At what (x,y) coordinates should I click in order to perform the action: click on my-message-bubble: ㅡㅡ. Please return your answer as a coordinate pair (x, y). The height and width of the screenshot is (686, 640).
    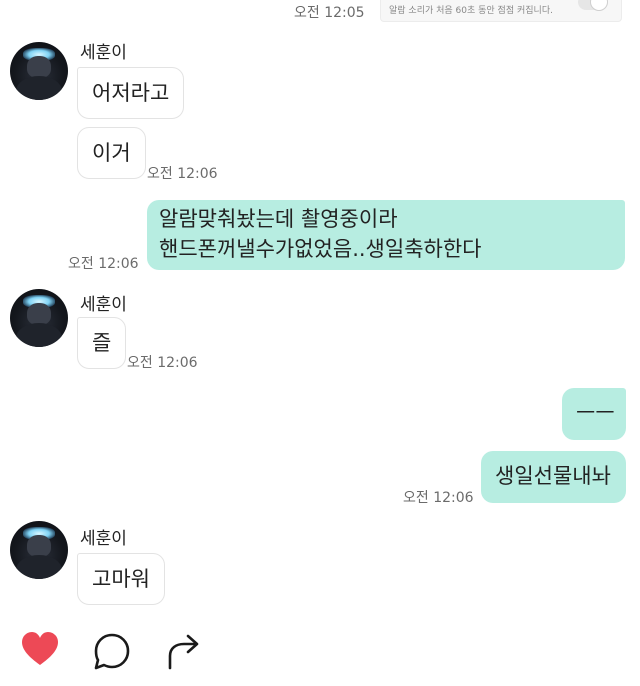
    Looking at the image, I should click on (594, 414).